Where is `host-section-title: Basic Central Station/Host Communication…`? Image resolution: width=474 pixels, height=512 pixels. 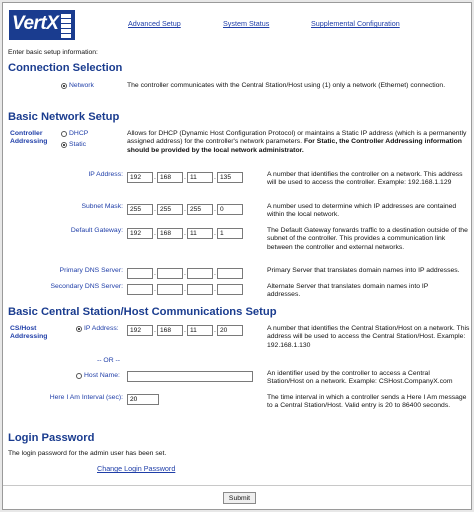
host-section-title: Basic Central Station/Host Communication… is located at coordinates (142, 312).